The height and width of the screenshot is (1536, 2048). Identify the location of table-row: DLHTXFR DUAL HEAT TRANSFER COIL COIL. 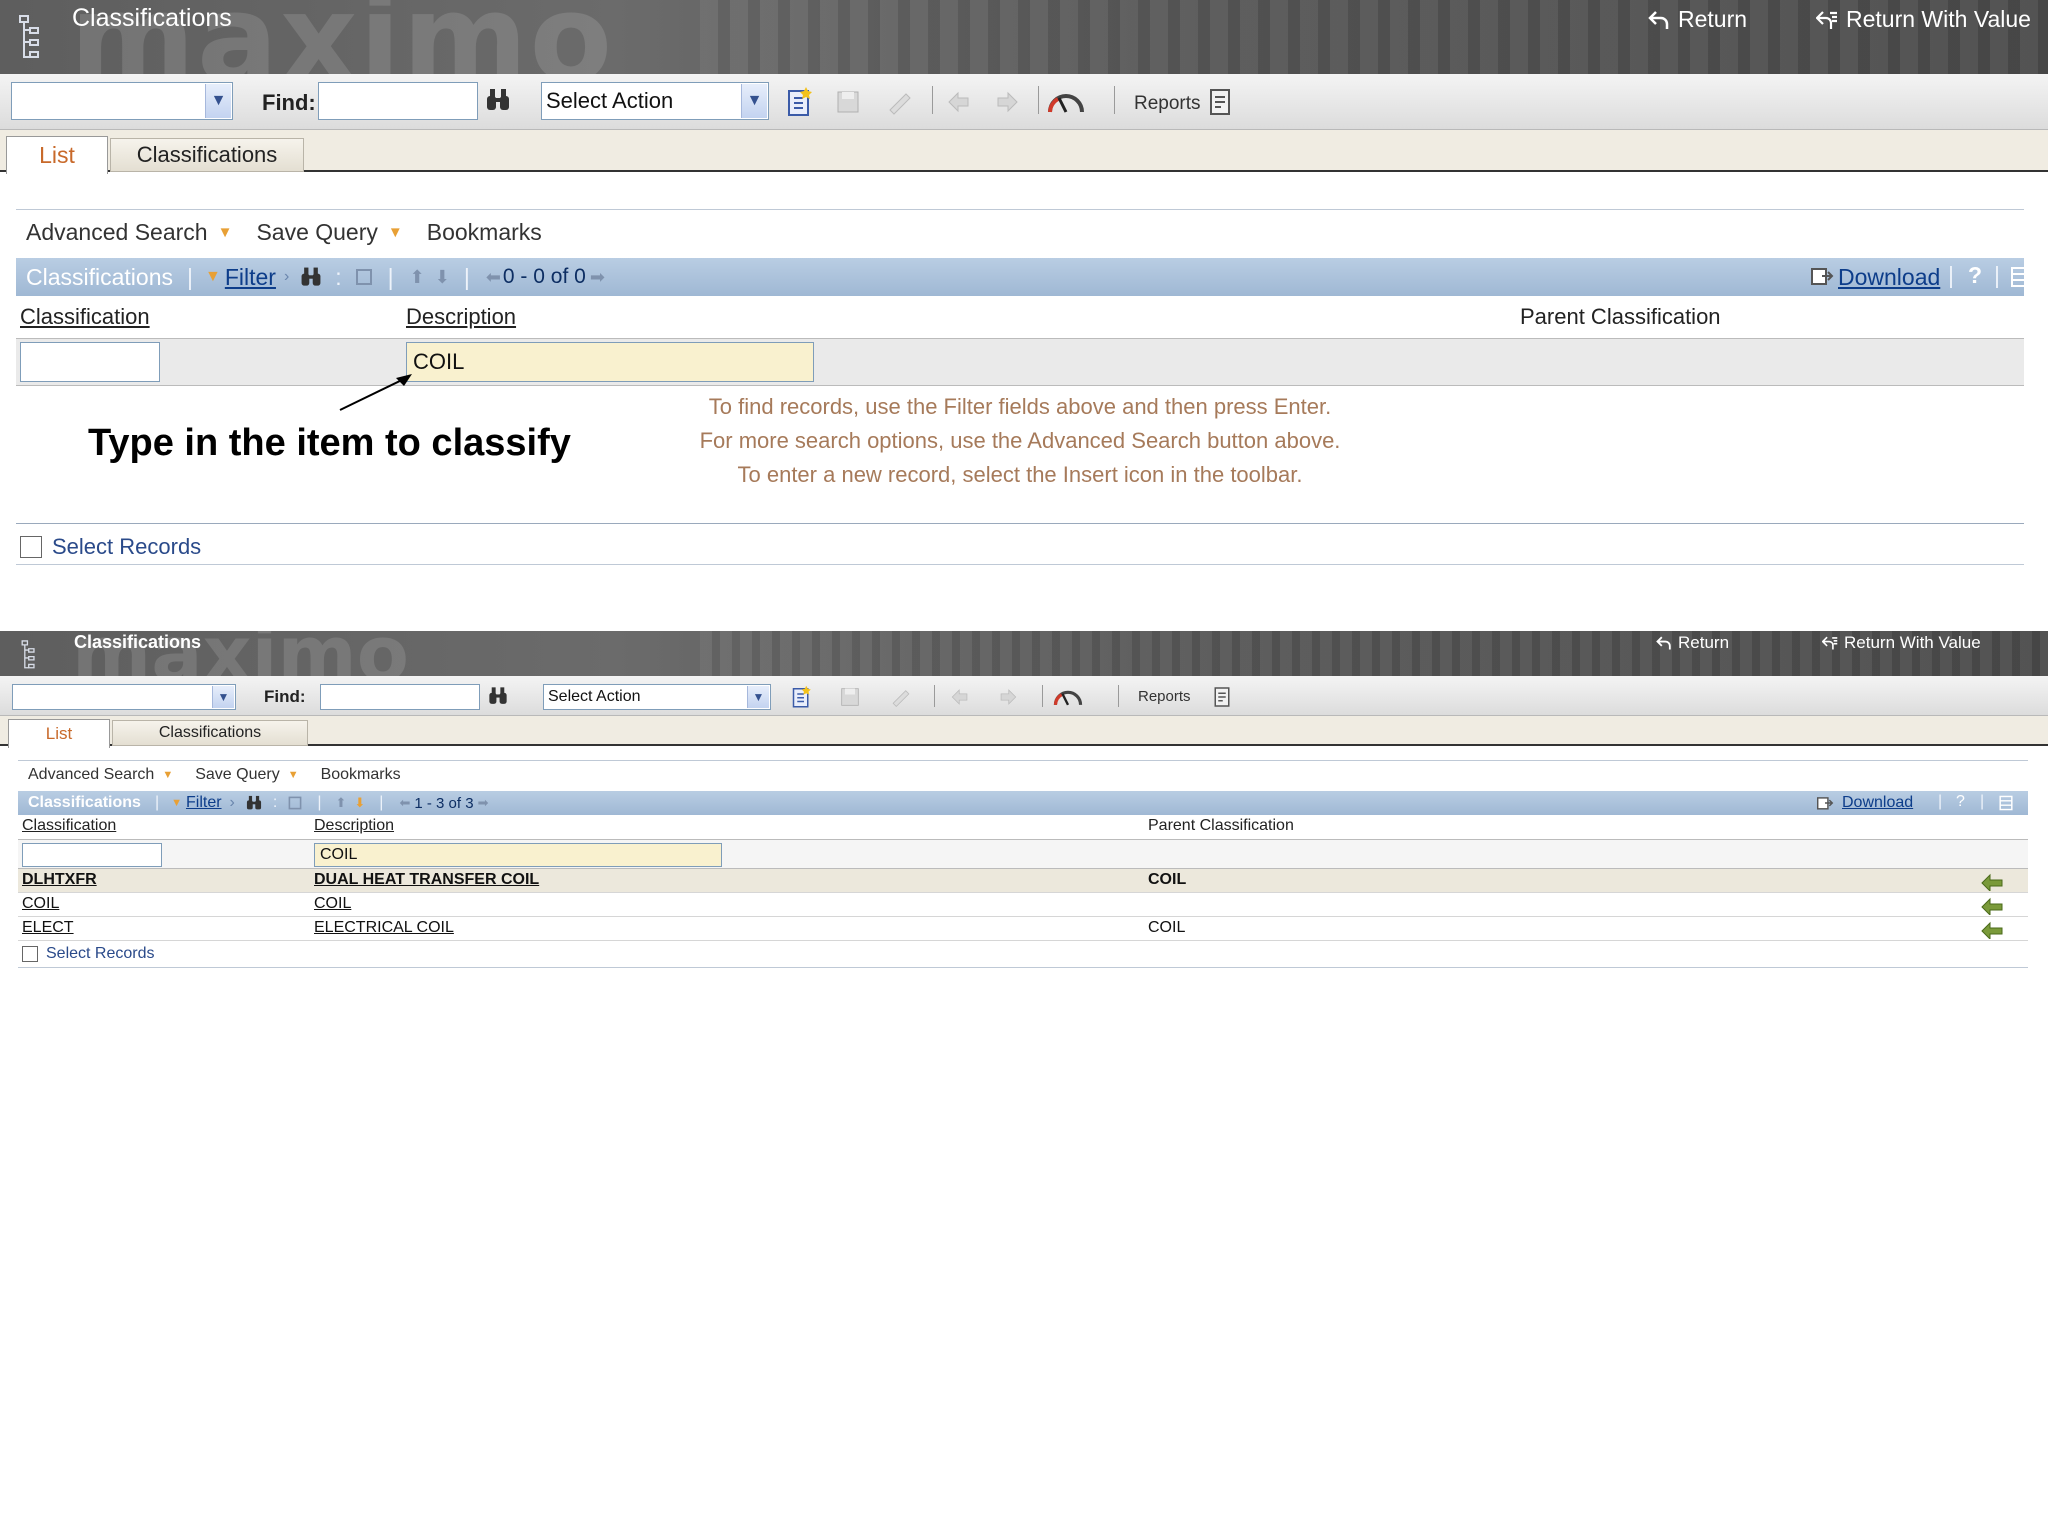
(1023, 881).